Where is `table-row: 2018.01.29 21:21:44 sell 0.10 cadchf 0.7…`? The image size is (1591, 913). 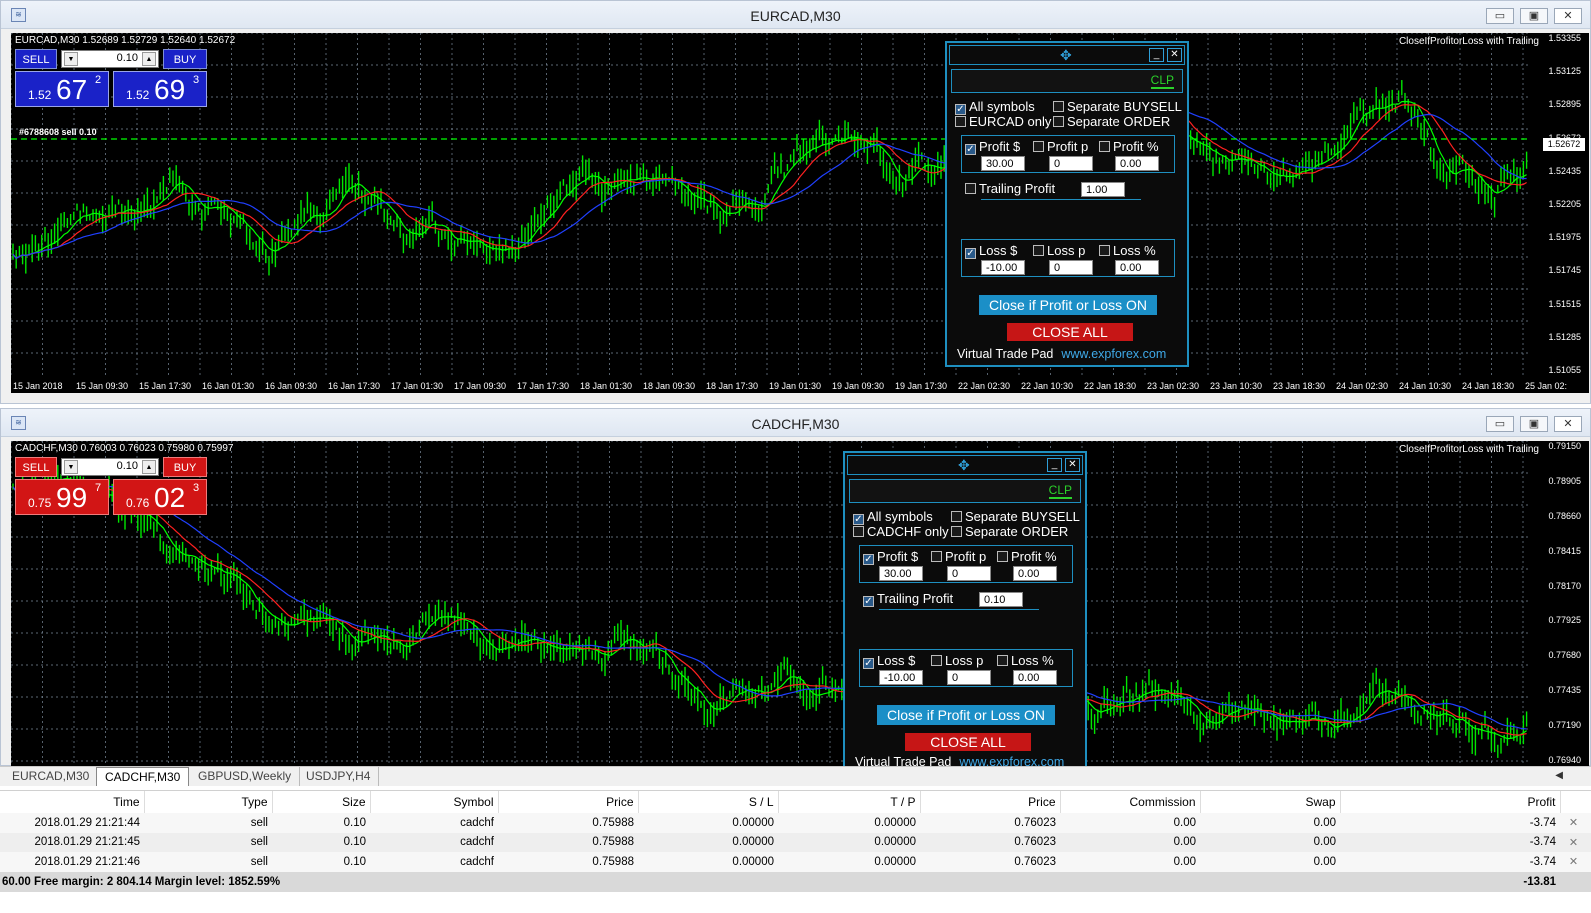 table-row: 2018.01.29 21:21:44 sell 0.10 cadchf 0.7… is located at coordinates (795, 823).